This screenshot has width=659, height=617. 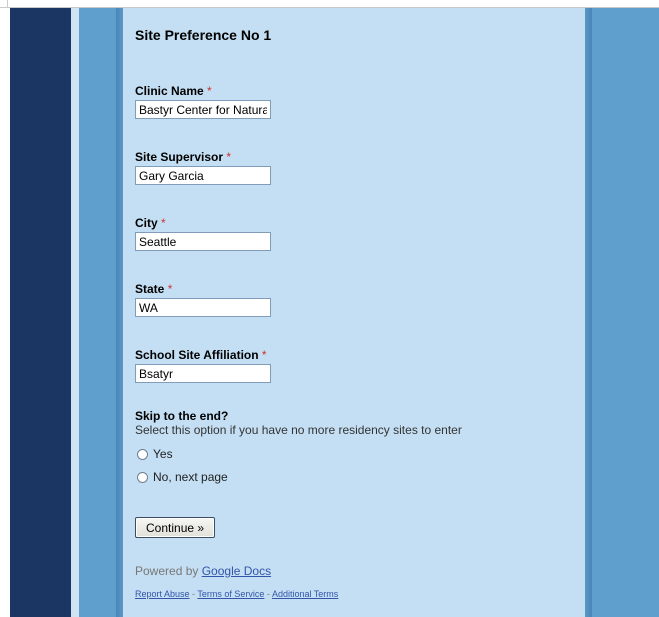 I want to click on skip-option-yes-label: Yes, so click(x=163, y=454).